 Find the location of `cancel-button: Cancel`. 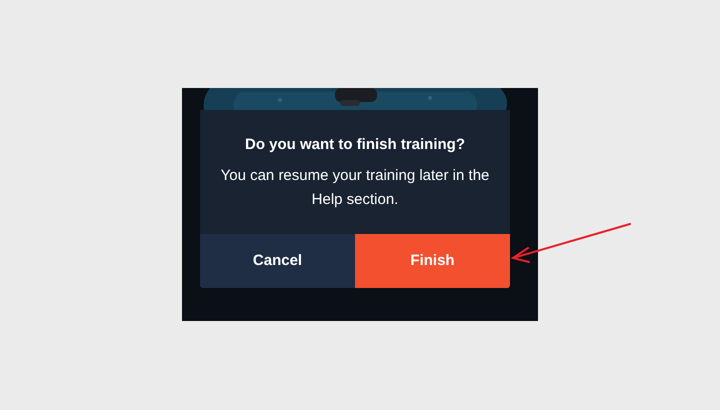

cancel-button: Cancel is located at coordinates (277, 261).